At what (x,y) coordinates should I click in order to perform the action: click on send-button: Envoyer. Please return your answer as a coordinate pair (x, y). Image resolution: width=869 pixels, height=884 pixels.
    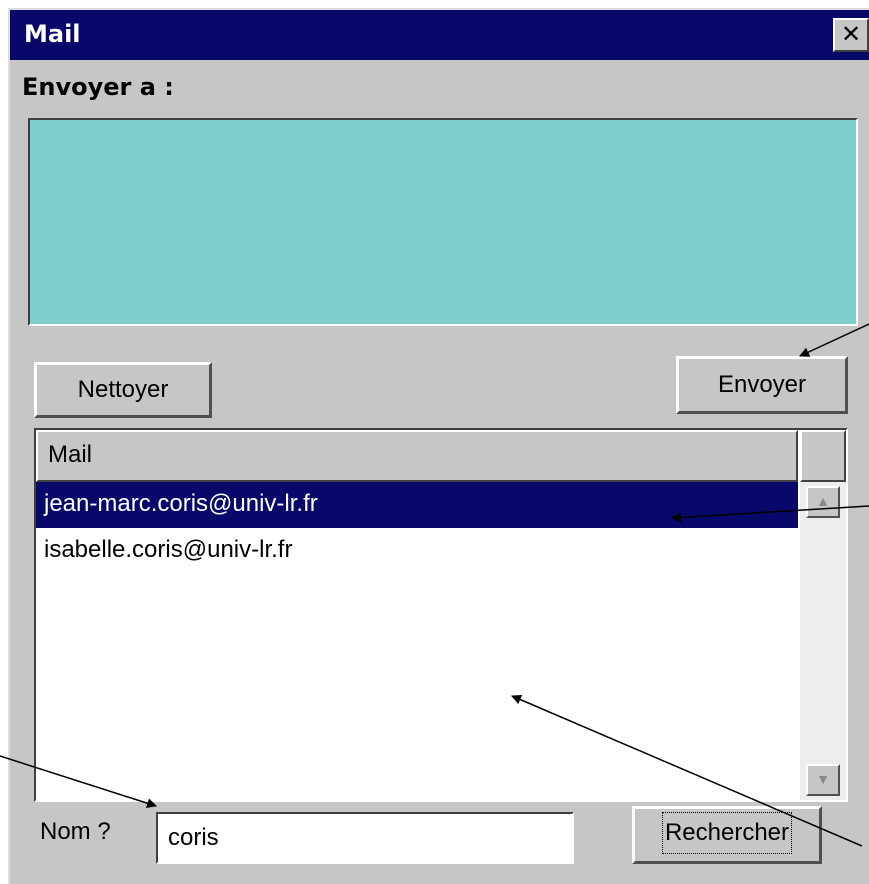
    Looking at the image, I should click on (762, 385).